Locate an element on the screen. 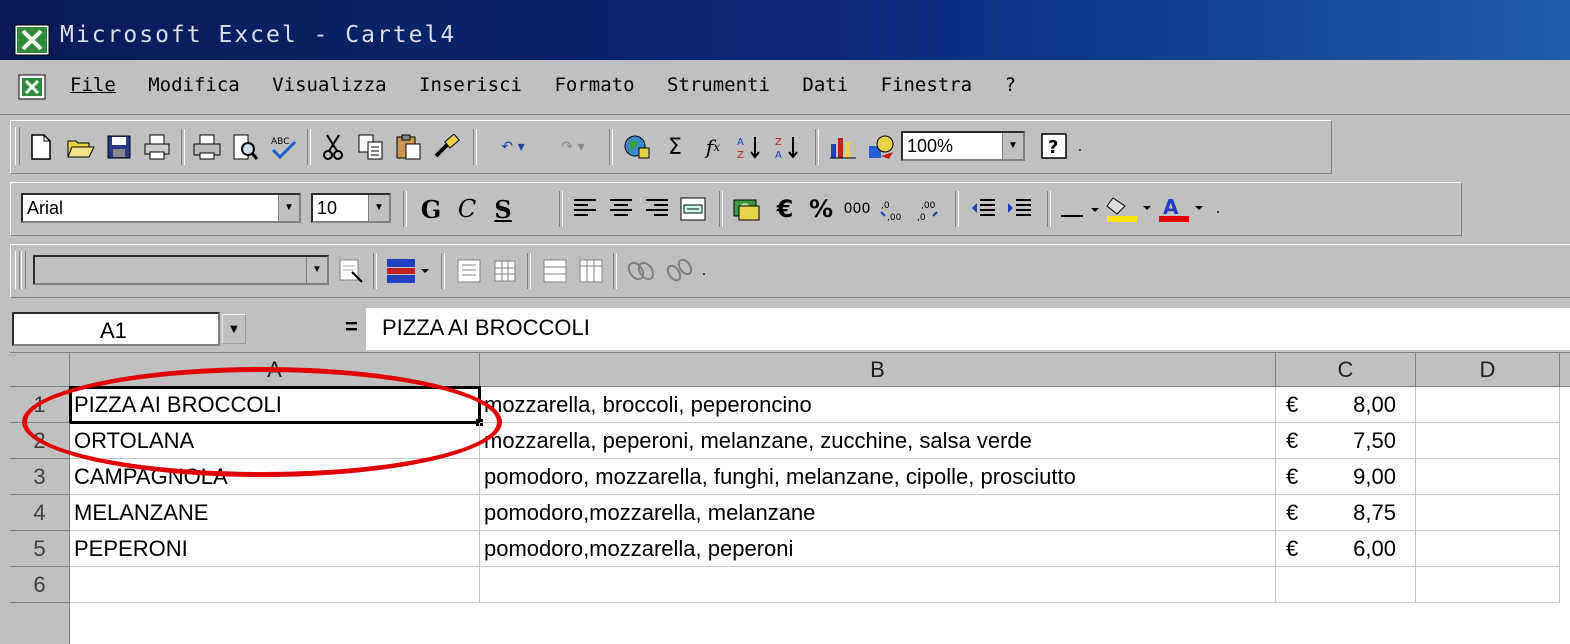 The height and width of the screenshot is (644, 1570). increase-decimal-icon: ,0,00 is located at coordinates (893, 209).